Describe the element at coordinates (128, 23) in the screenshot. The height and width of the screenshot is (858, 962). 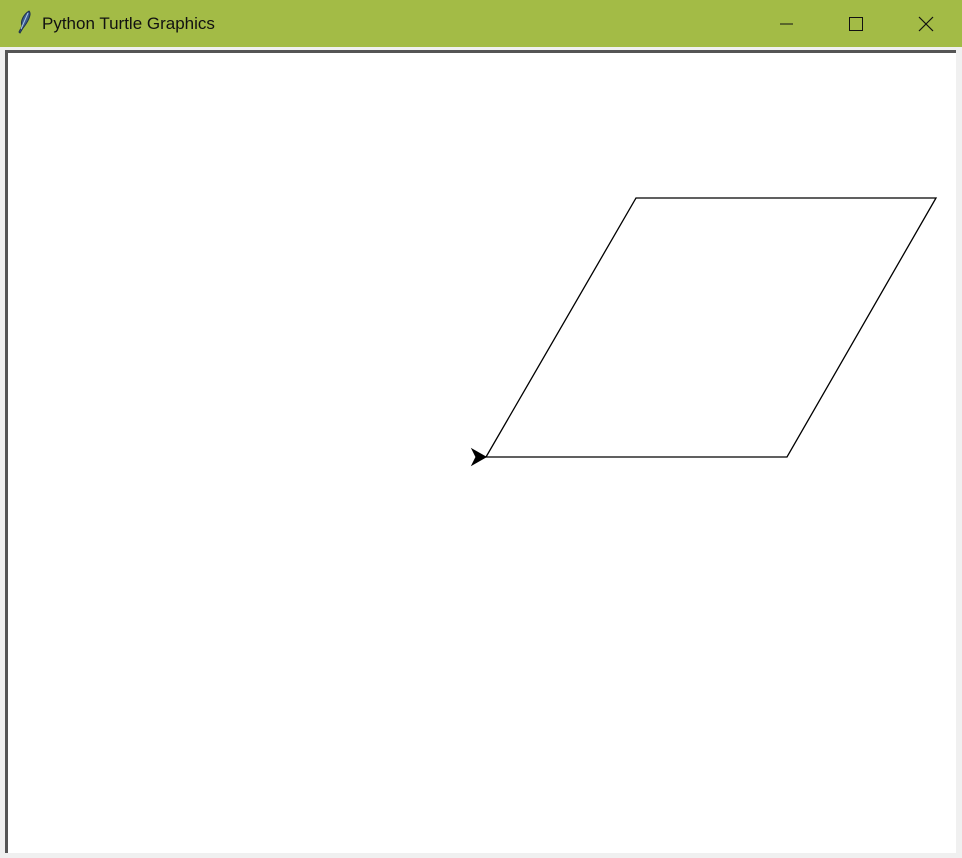
I see `window-title: Python Turtle Graphics` at that location.